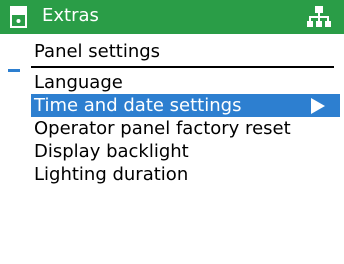  What do you see at coordinates (111, 151) in the screenshot?
I see `menu-item-label: Display backlight` at bounding box center [111, 151].